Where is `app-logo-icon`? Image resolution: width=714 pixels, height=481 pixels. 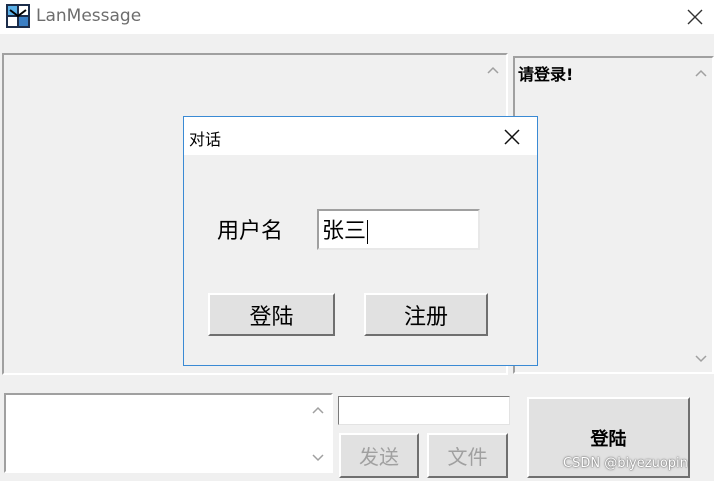
app-logo-icon is located at coordinates (18, 16).